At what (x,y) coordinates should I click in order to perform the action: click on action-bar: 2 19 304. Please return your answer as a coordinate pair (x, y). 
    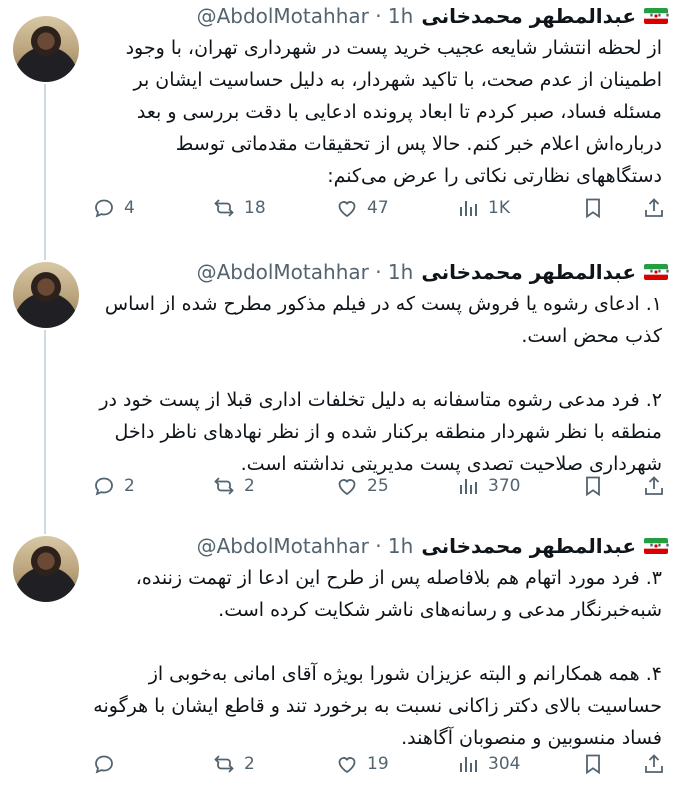
    Looking at the image, I should click on (377, 764).